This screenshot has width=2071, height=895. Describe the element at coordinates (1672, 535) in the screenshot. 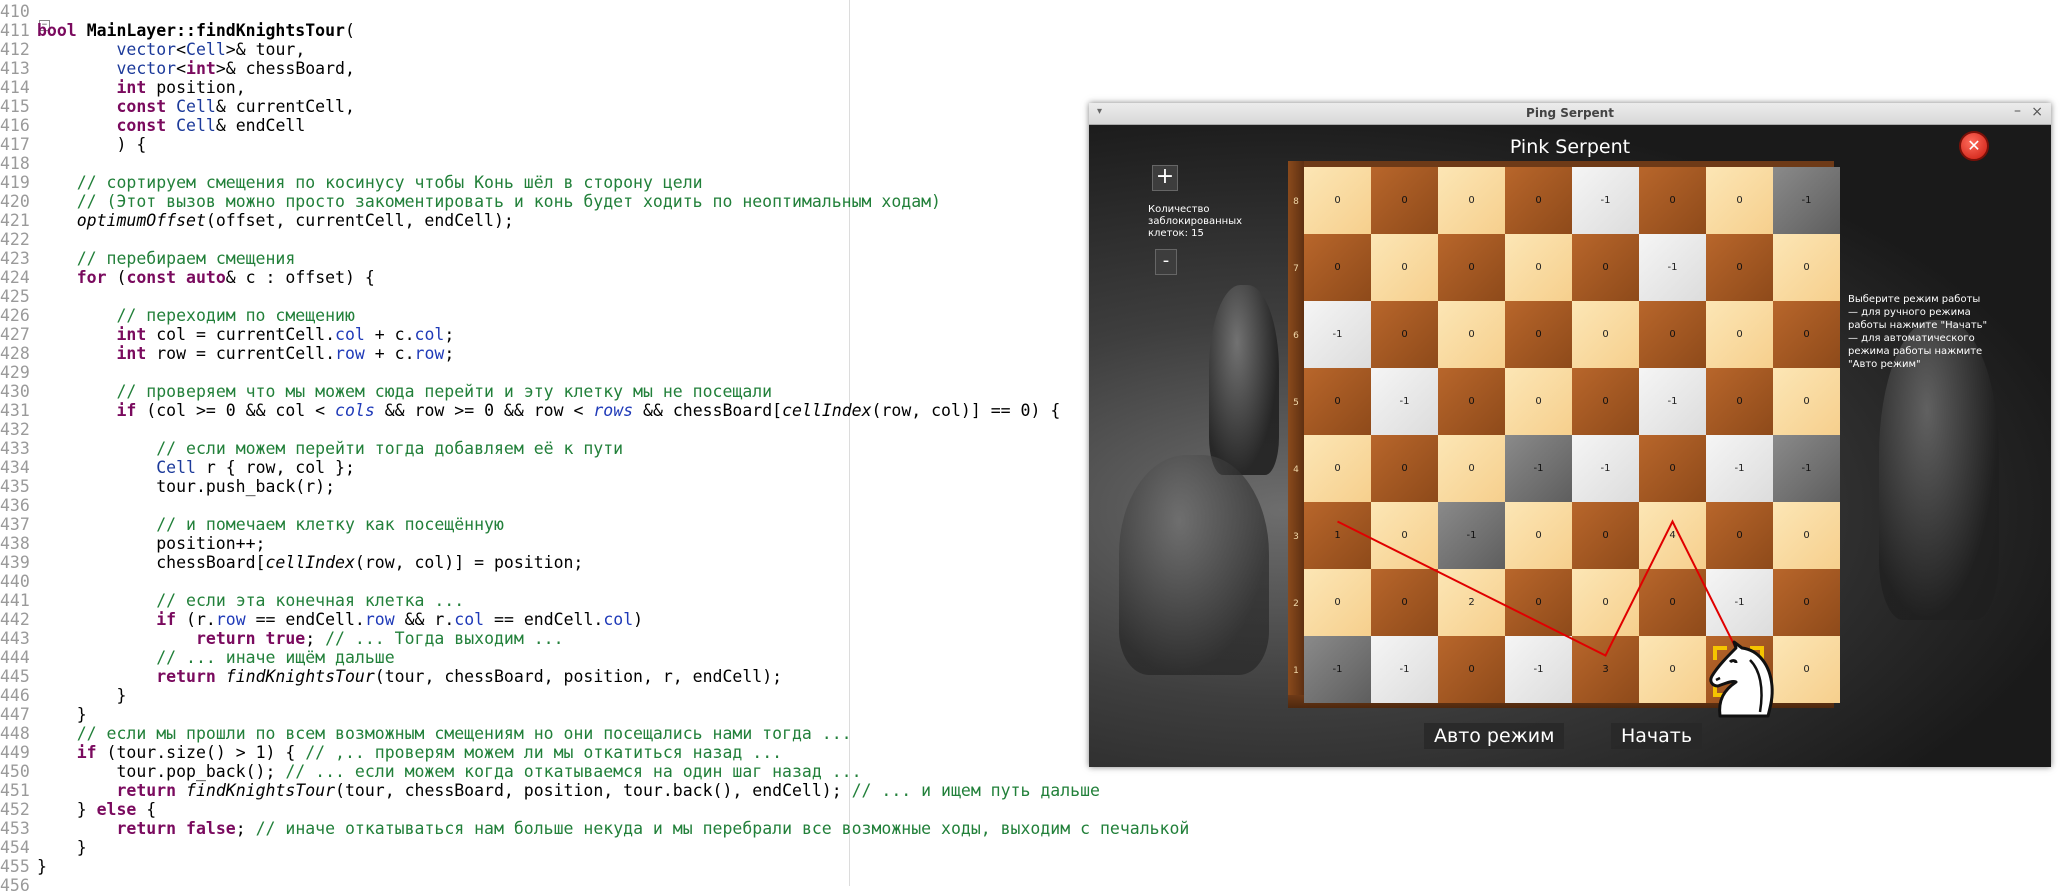

I see `board-cell-f3: 4` at that location.